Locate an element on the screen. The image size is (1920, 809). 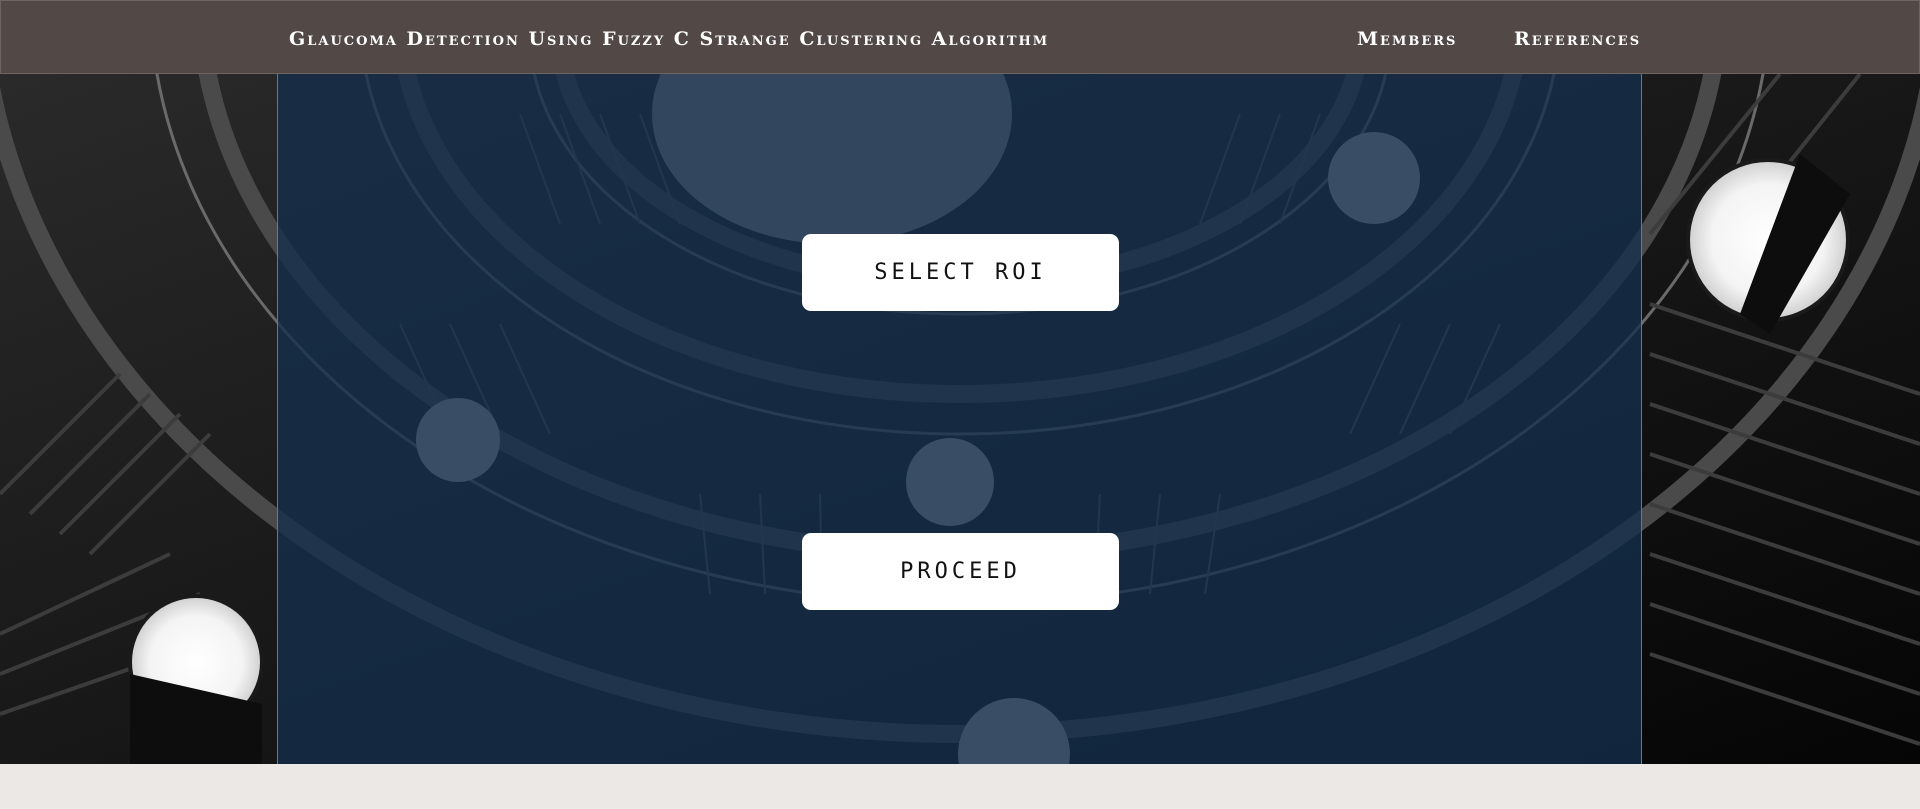
nav-link-references: References is located at coordinates (1577, 39).